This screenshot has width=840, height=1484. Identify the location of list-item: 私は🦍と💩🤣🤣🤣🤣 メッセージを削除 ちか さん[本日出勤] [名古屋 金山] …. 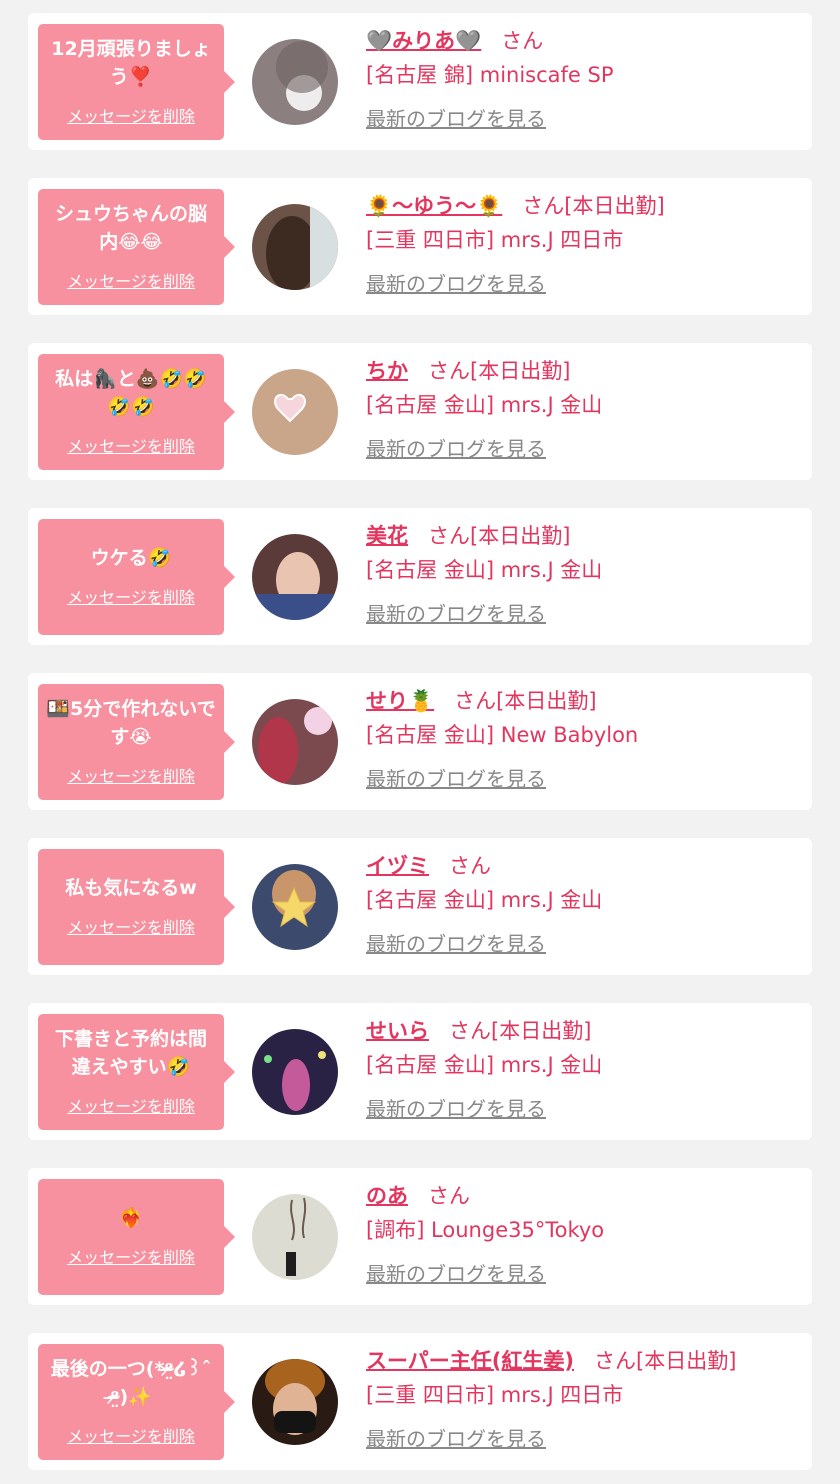
(420, 411).